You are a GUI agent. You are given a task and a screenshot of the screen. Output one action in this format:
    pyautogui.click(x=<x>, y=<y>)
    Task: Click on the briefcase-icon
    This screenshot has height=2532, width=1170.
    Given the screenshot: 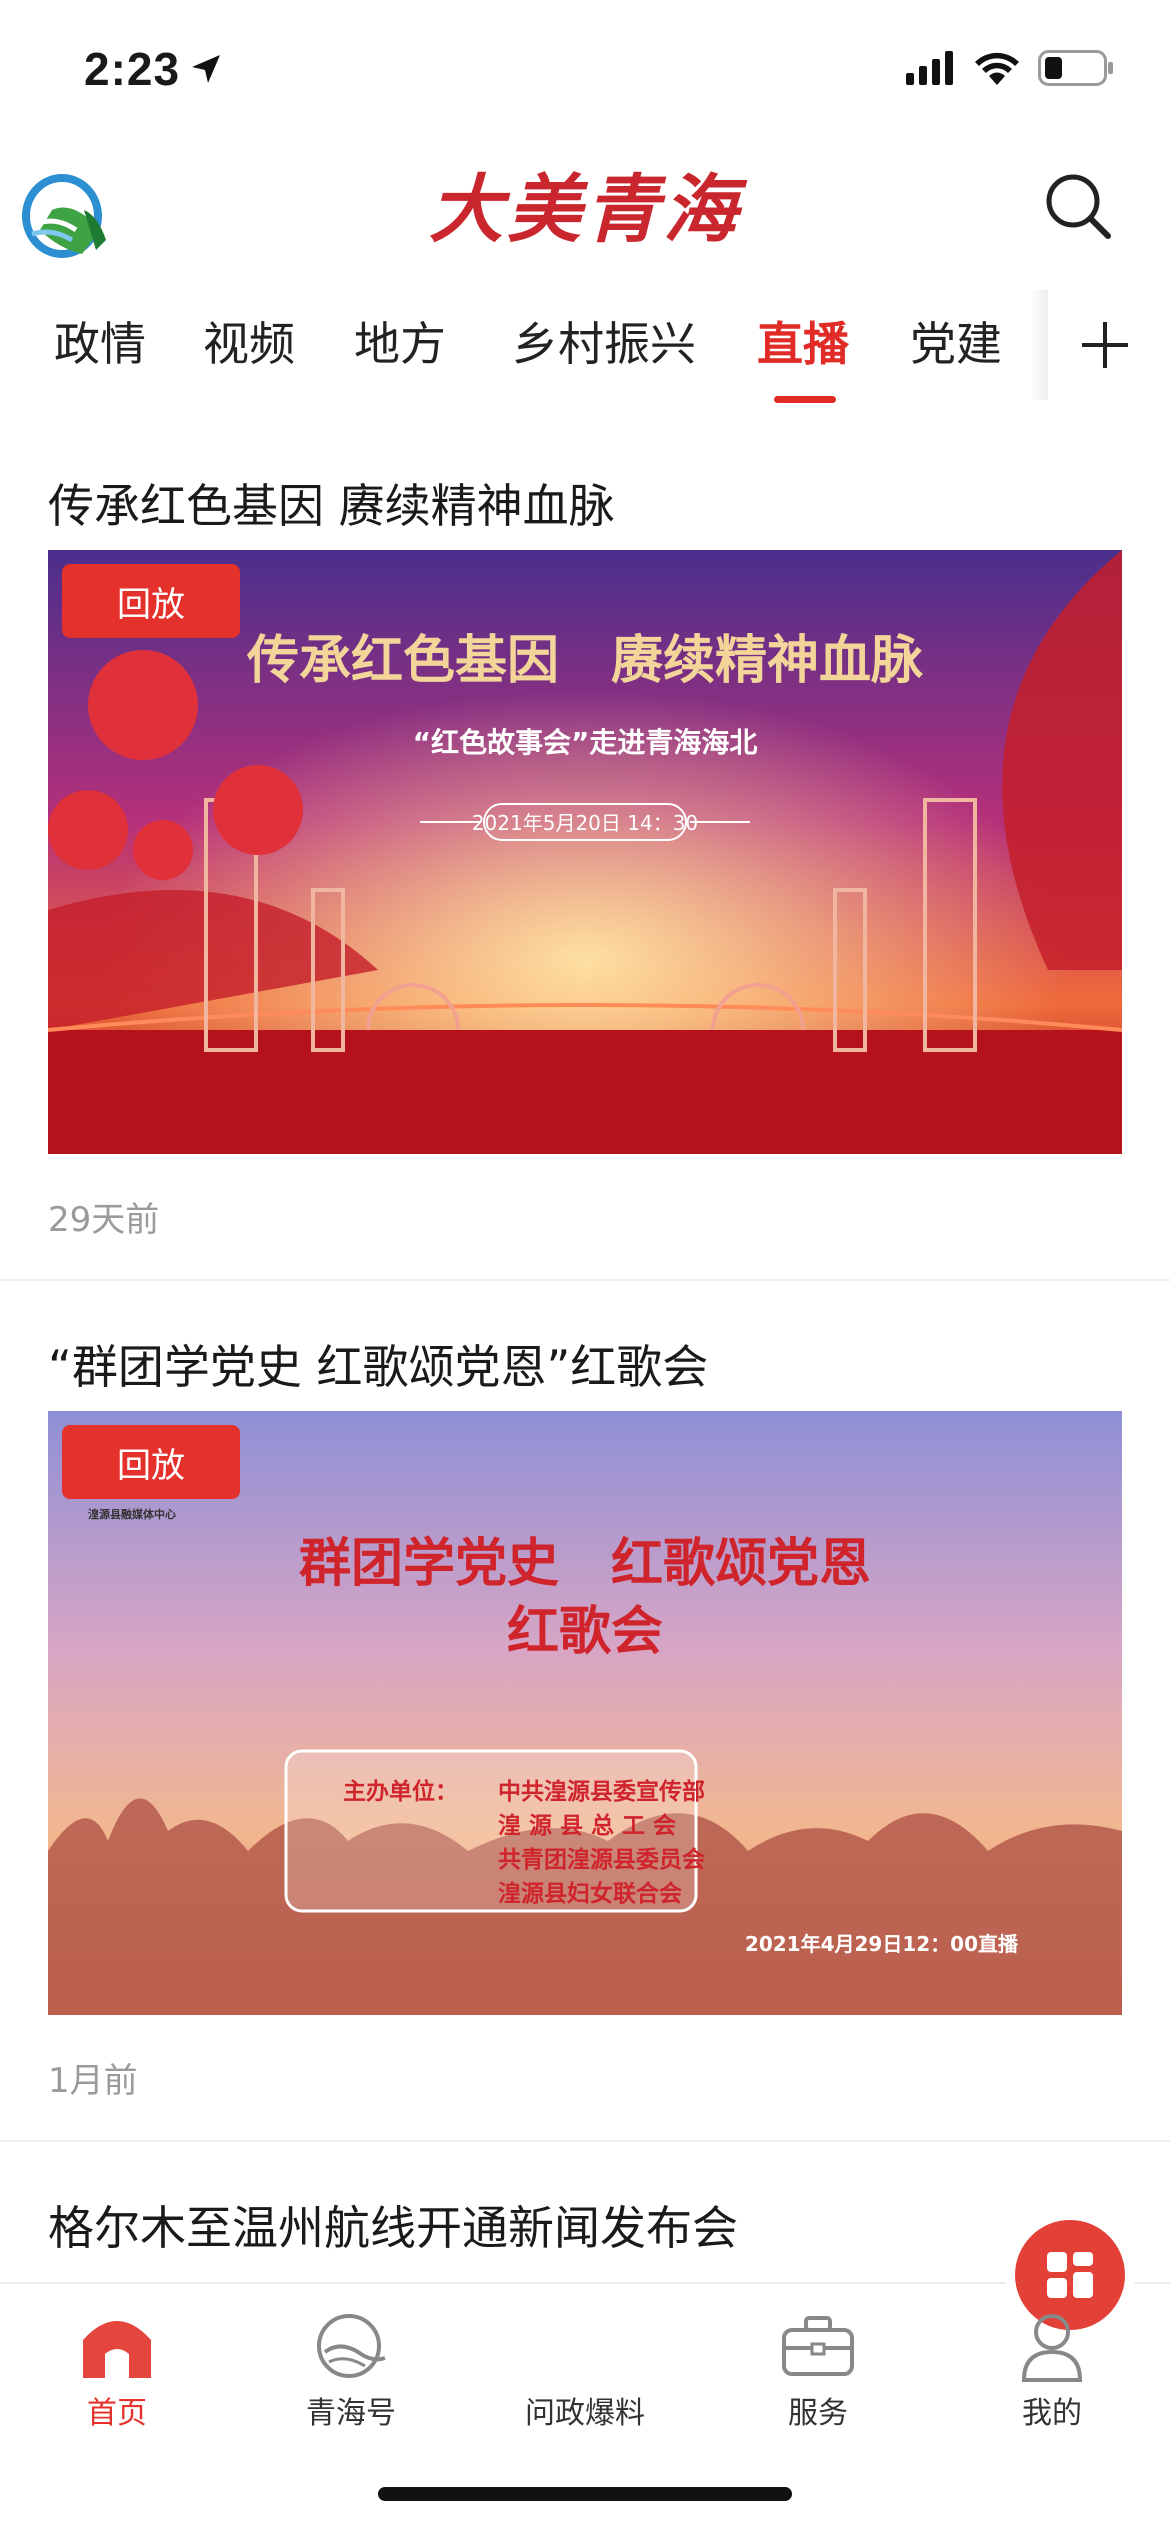 What is the action you would take?
    pyautogui.click(x=818, y=2346)
    